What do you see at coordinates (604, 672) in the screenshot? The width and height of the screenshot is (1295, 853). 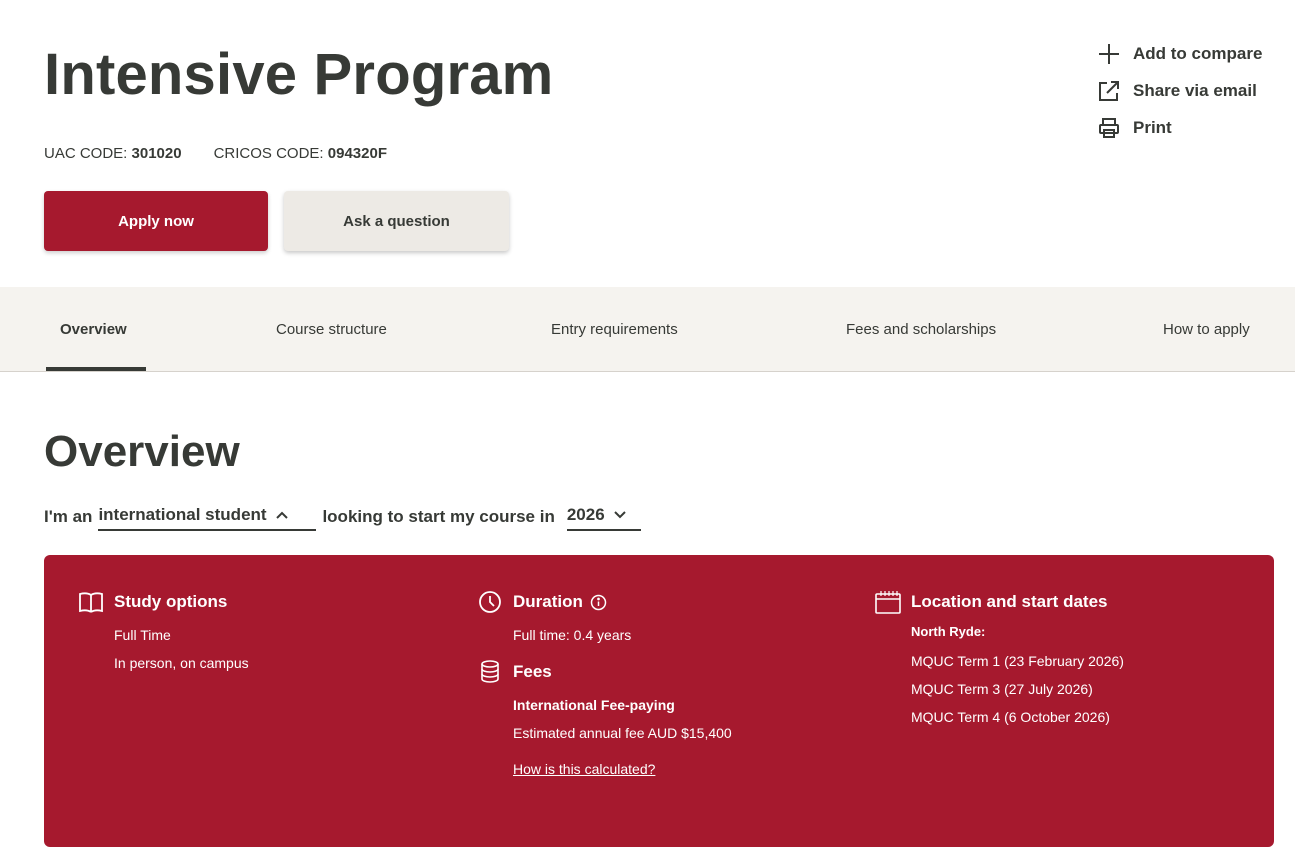 I see `fees-header: Fees` at bounding box center [604, 672].